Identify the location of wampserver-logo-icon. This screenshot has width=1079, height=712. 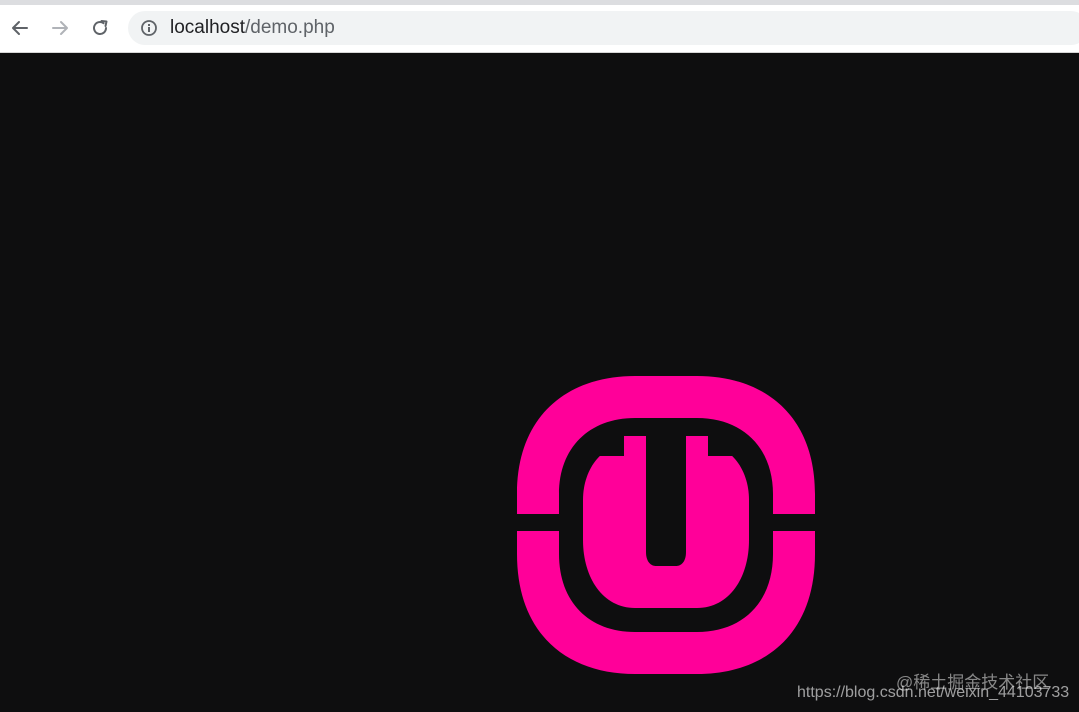
(666, 525).